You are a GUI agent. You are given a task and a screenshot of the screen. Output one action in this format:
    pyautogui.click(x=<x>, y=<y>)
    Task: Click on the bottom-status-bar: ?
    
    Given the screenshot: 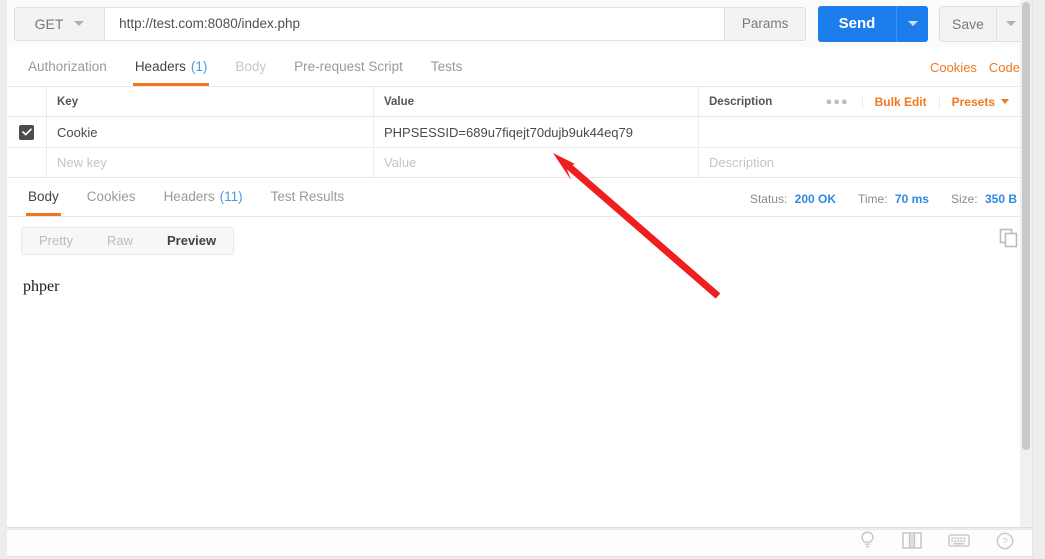 What is the action you would take?
    pyautogui.click(x=520, y=543)
    